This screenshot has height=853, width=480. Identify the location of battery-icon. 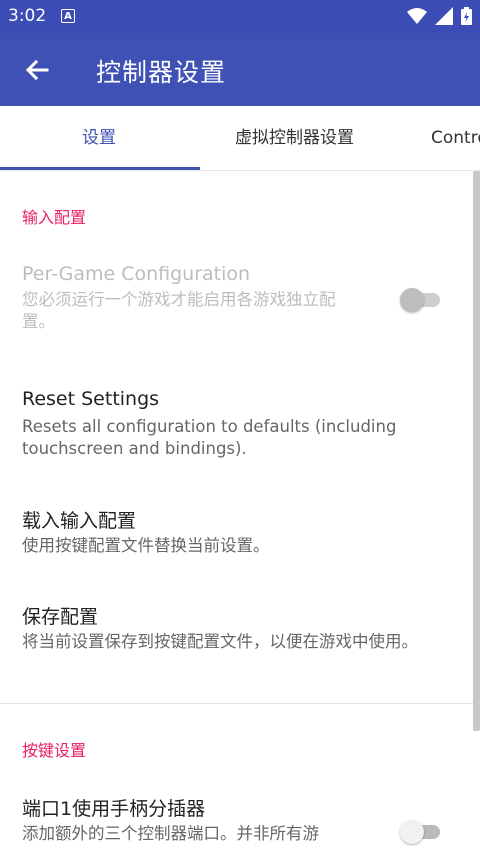
(466, 16).